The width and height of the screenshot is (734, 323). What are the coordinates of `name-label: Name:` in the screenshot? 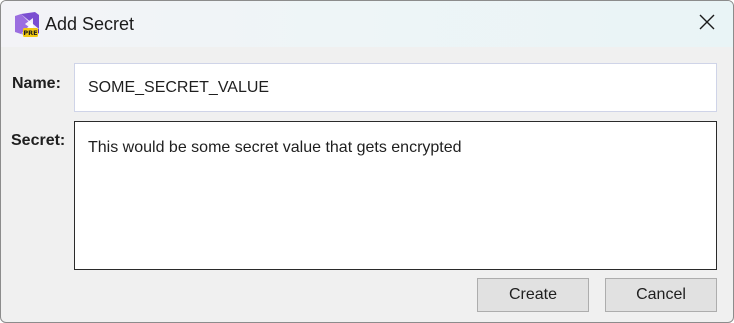 It's located at (36, 83).